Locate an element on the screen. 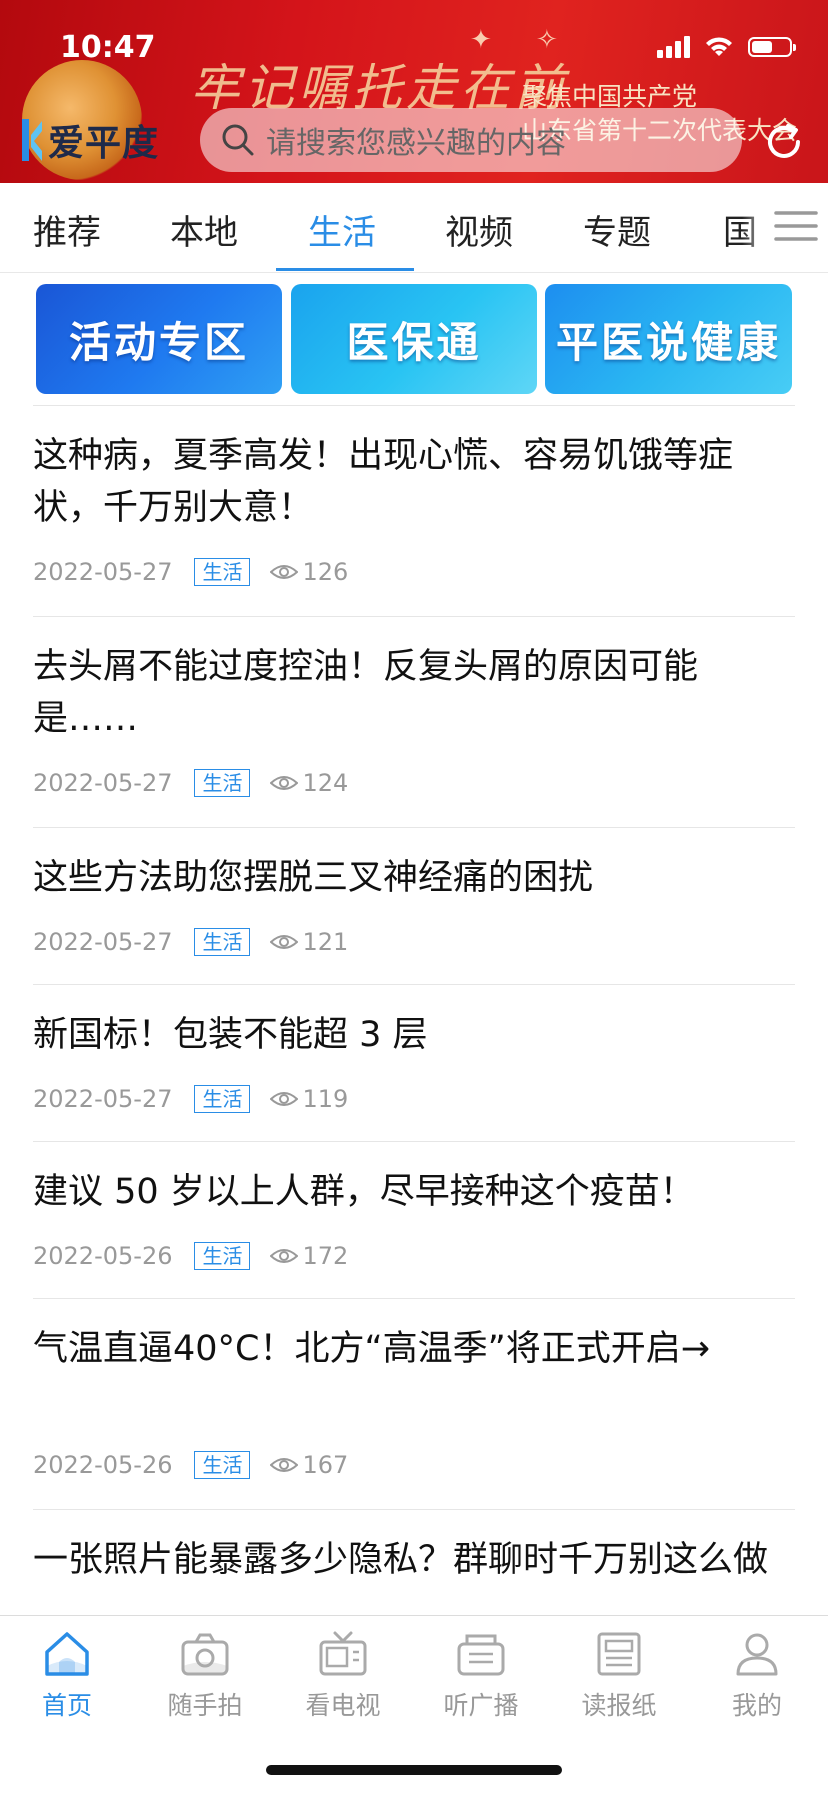 The image size is (828, 1793). quick-link-health-talk: 平医说健康 is located at coordinates (668, 339).